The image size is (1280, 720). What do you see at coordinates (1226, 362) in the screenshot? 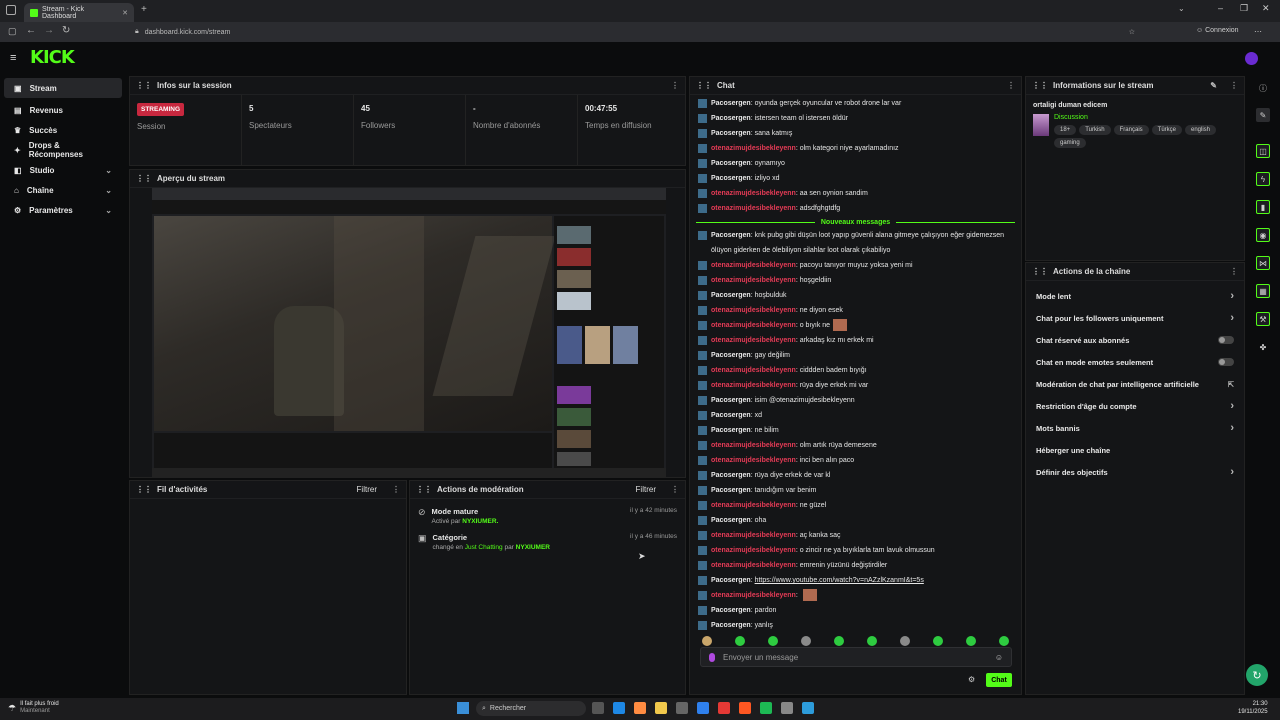
I see `toggle-switch` at bounding box center [1226, 362].